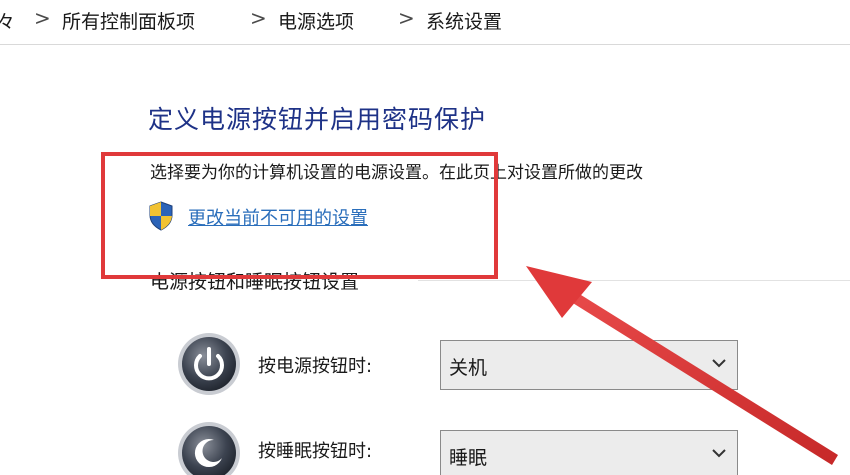 The height and width of the screenshot is (475, 850). I want to click on breadcrumb: 々 > 所有控制面板项 > 电源选项 > 系统设置, so click(425, 22).